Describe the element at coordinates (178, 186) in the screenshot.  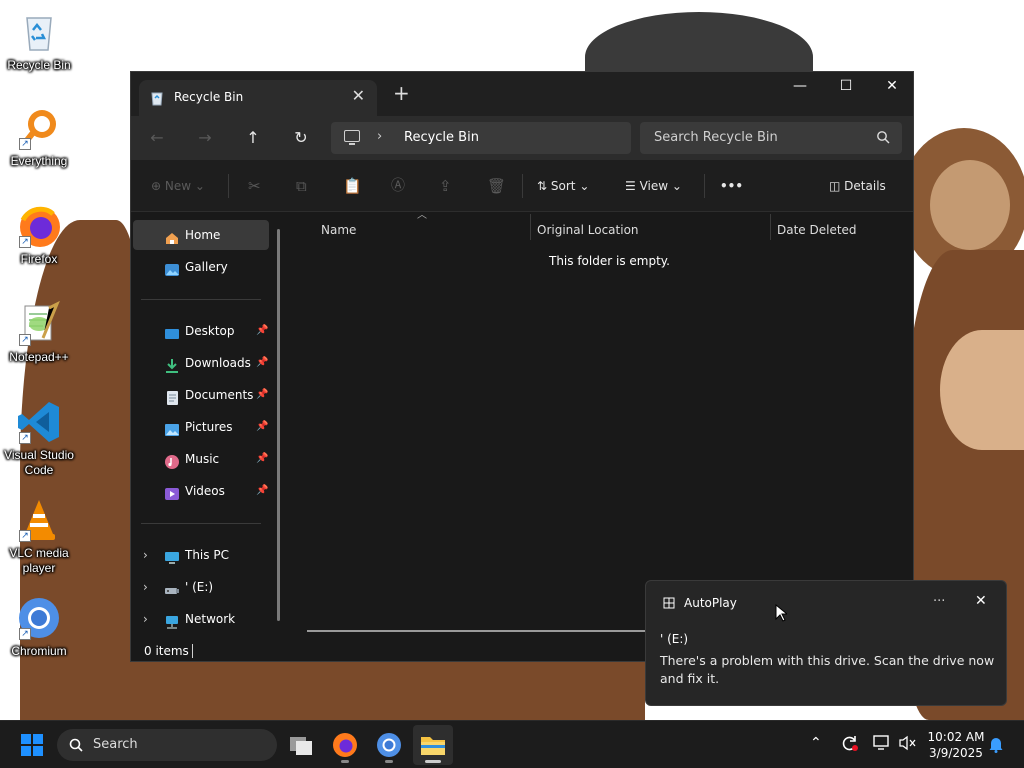
I see `new-button: ⊕ New ⌄` at that location.